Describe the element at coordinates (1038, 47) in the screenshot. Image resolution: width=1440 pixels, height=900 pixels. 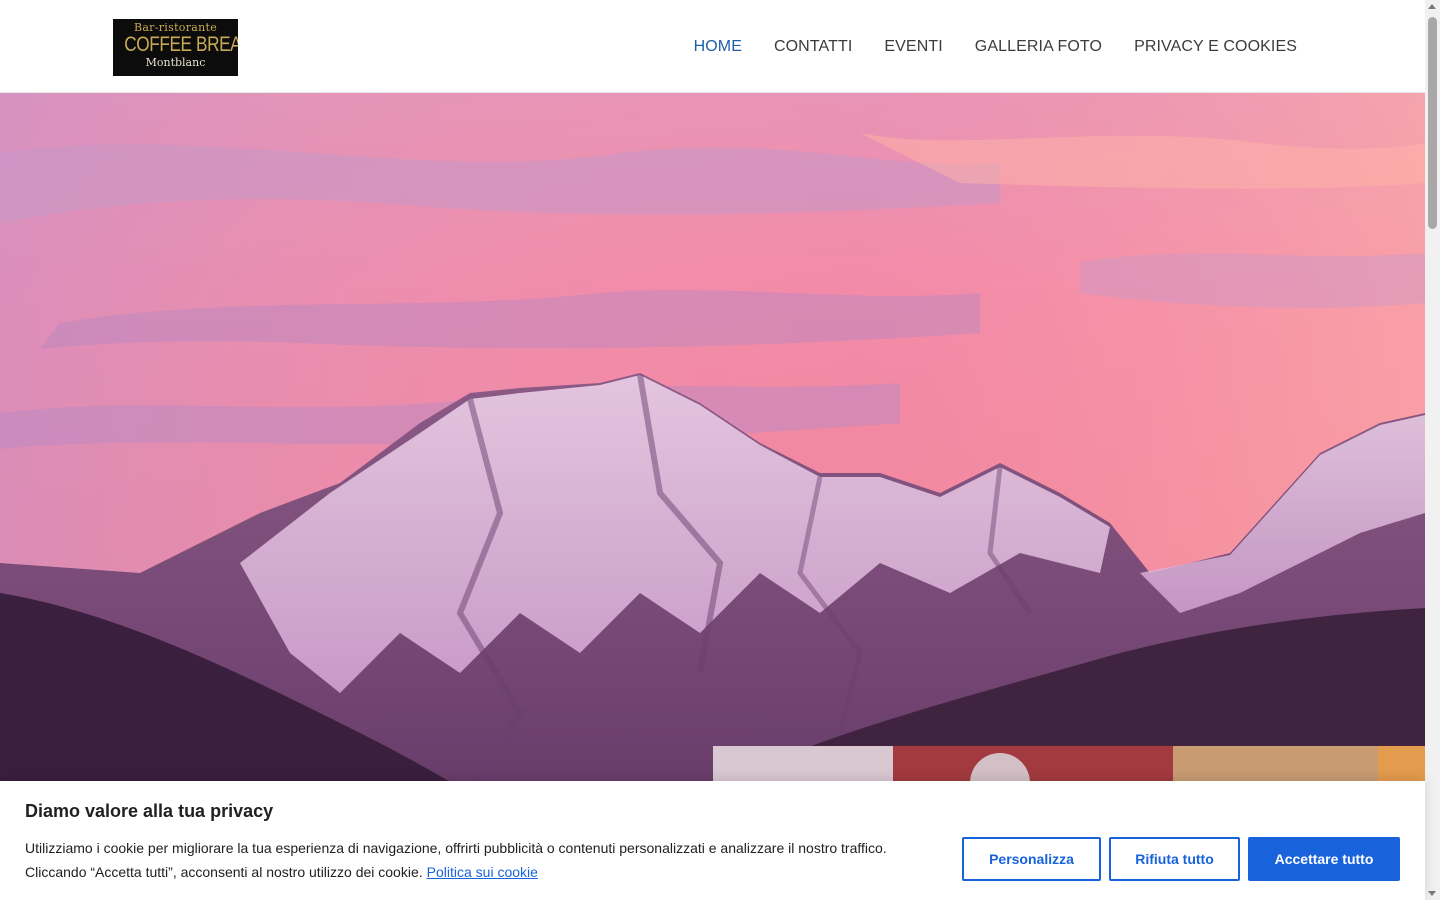
I see `nav-item-galleria-foto: GALLERIA FOTO` at that location.